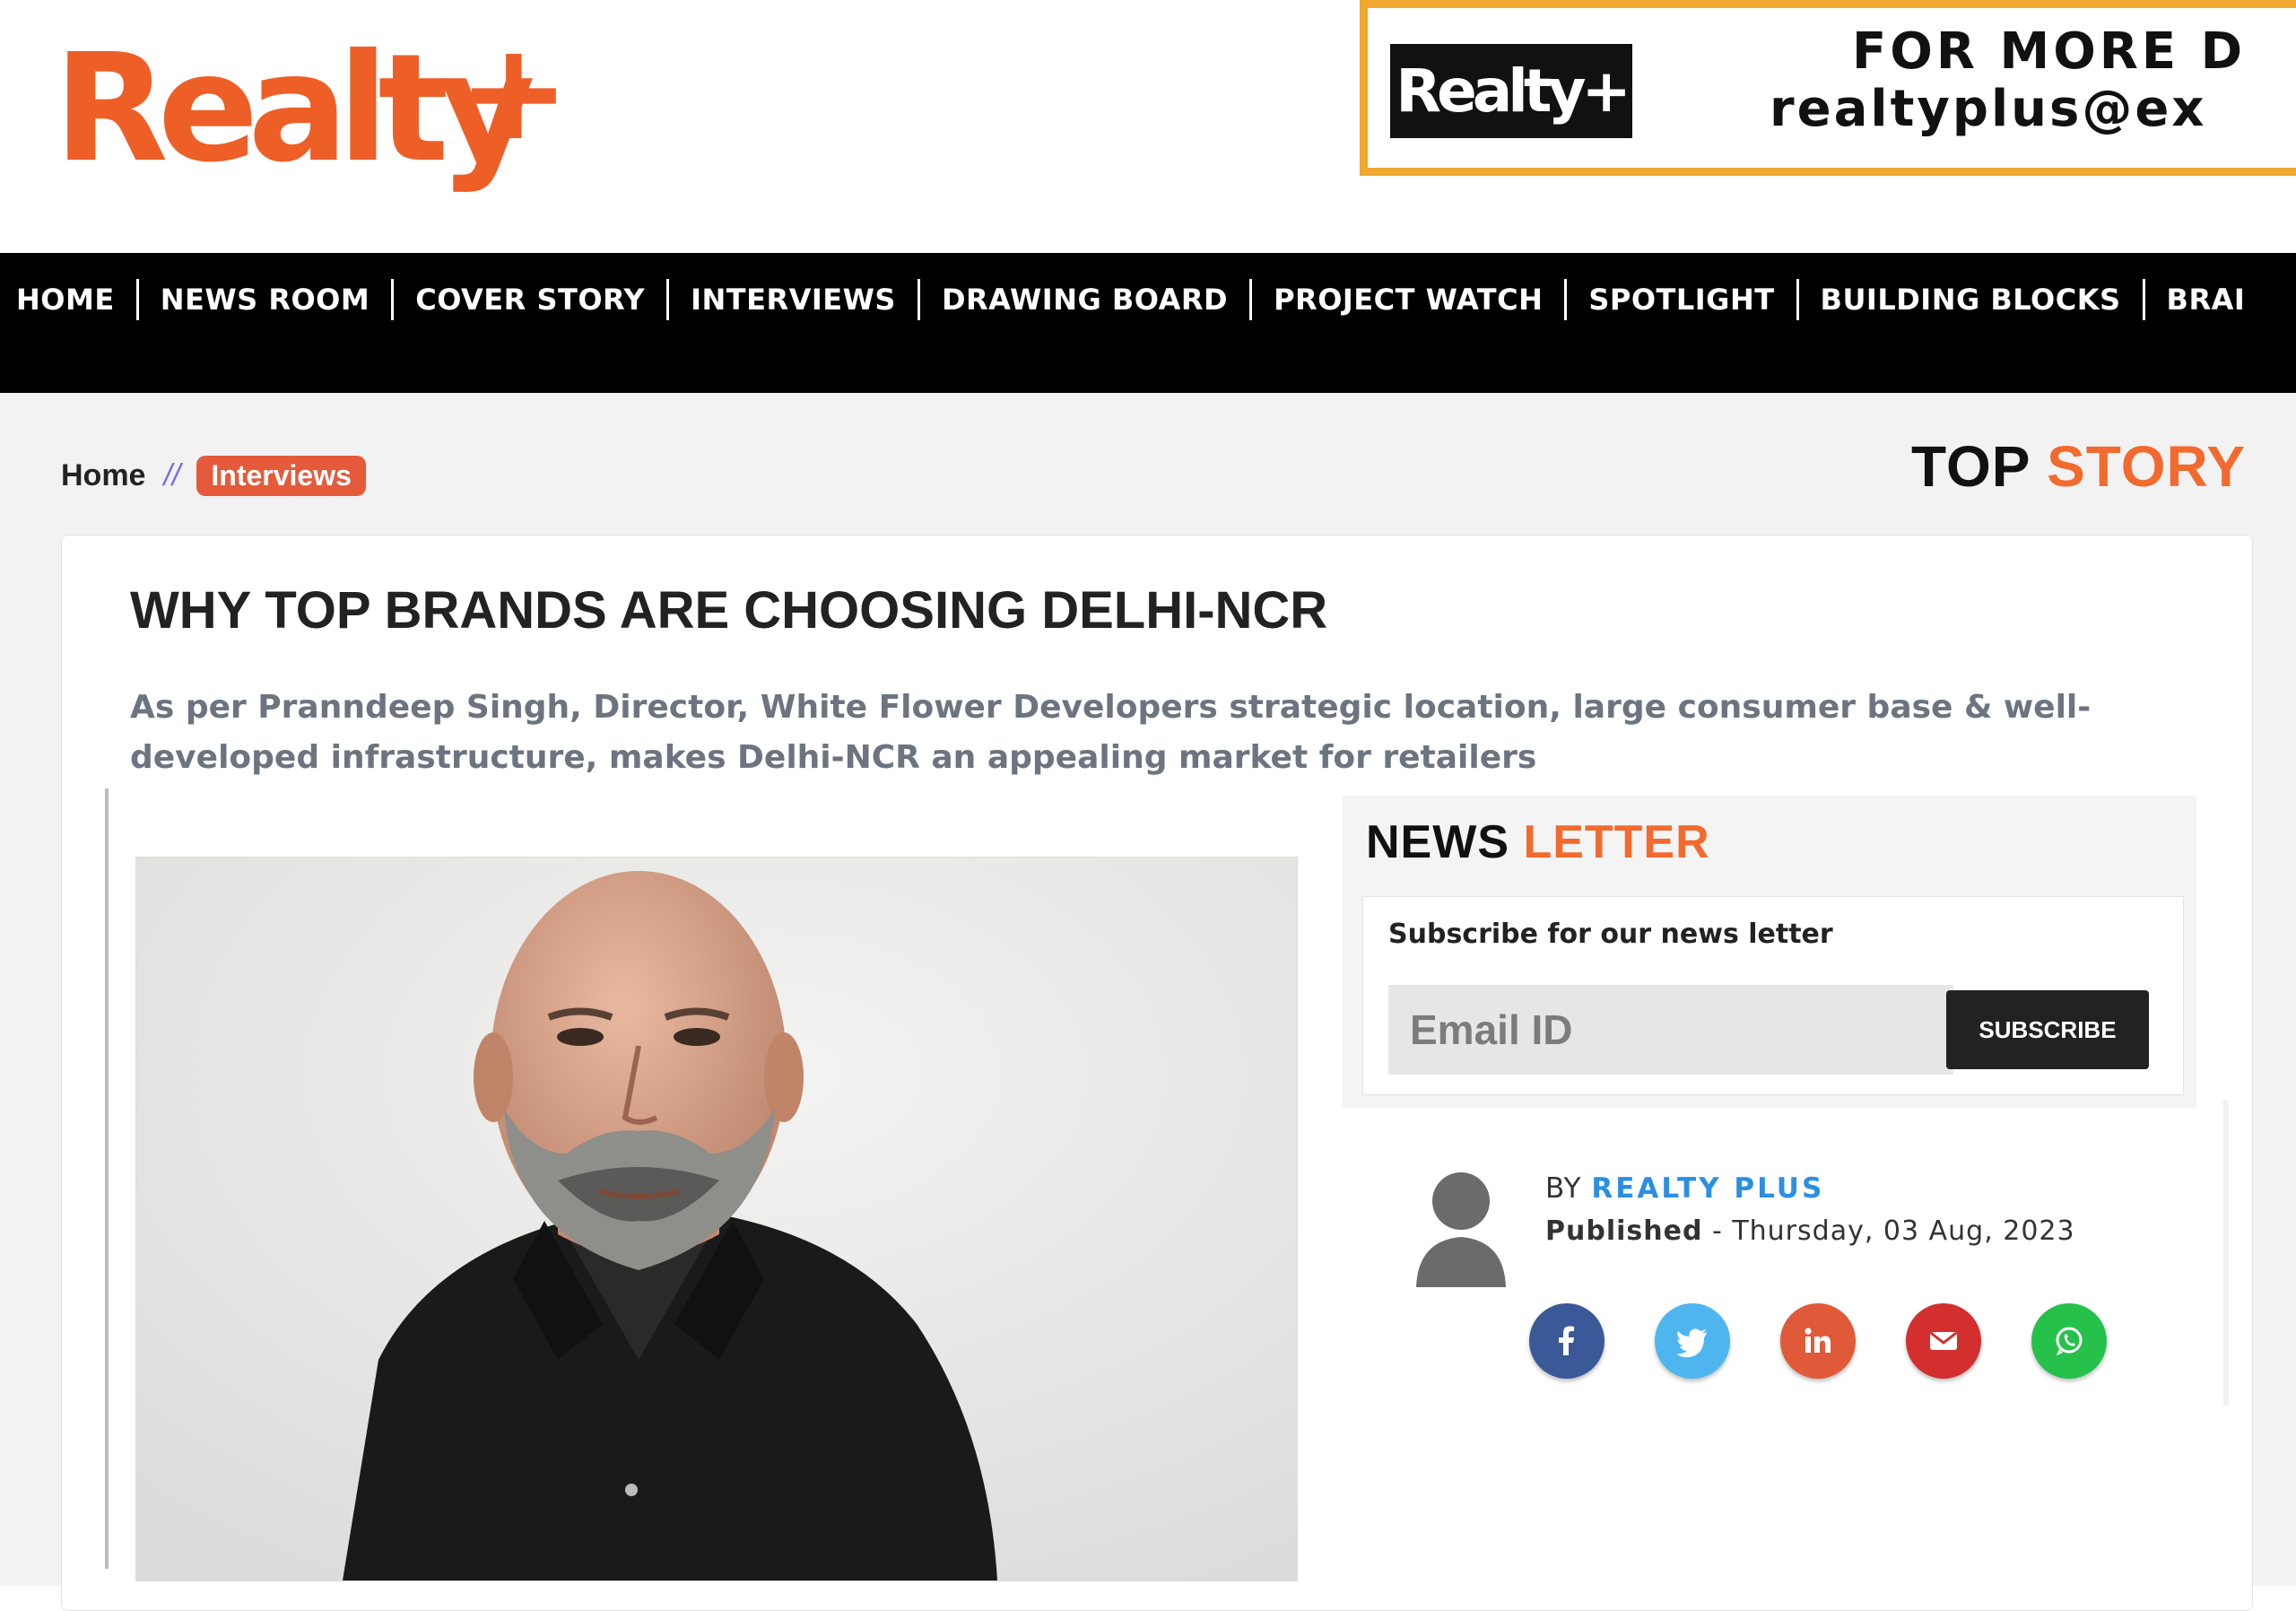  I want to click on published-label: Published, so click(1624, 1231).